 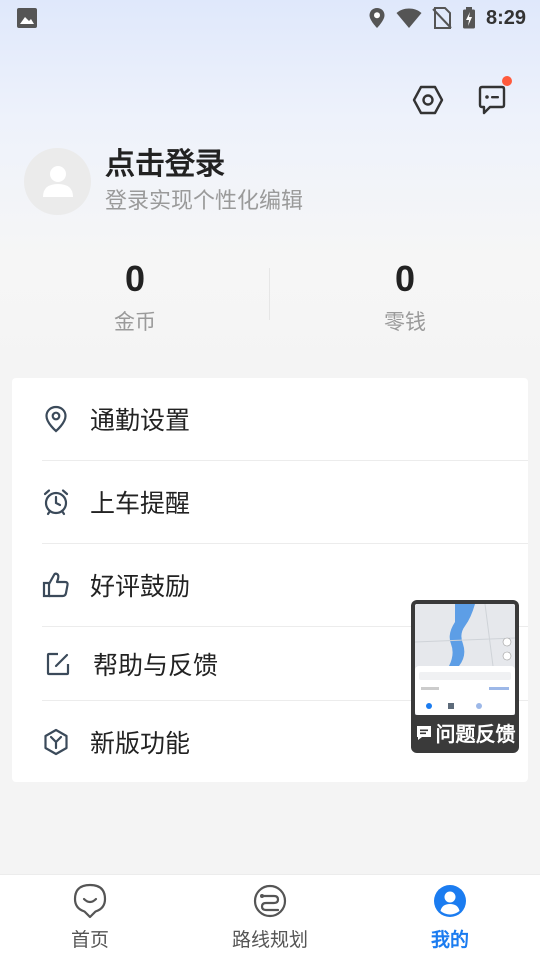 What do you see at coordinates (56, 742) in the screenshot?
I see `hexagon-y-icon` at bounding box center [56, 742].